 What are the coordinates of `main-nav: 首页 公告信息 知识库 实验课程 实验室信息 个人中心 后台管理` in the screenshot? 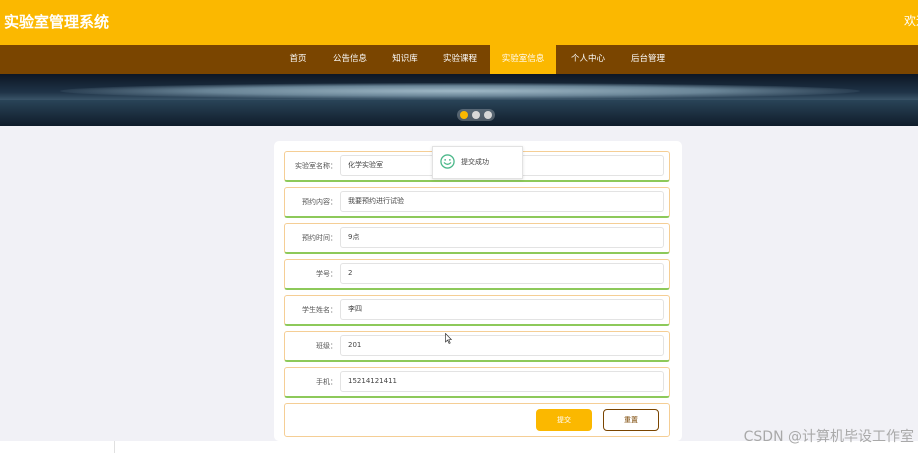 It's located at (459, 59).